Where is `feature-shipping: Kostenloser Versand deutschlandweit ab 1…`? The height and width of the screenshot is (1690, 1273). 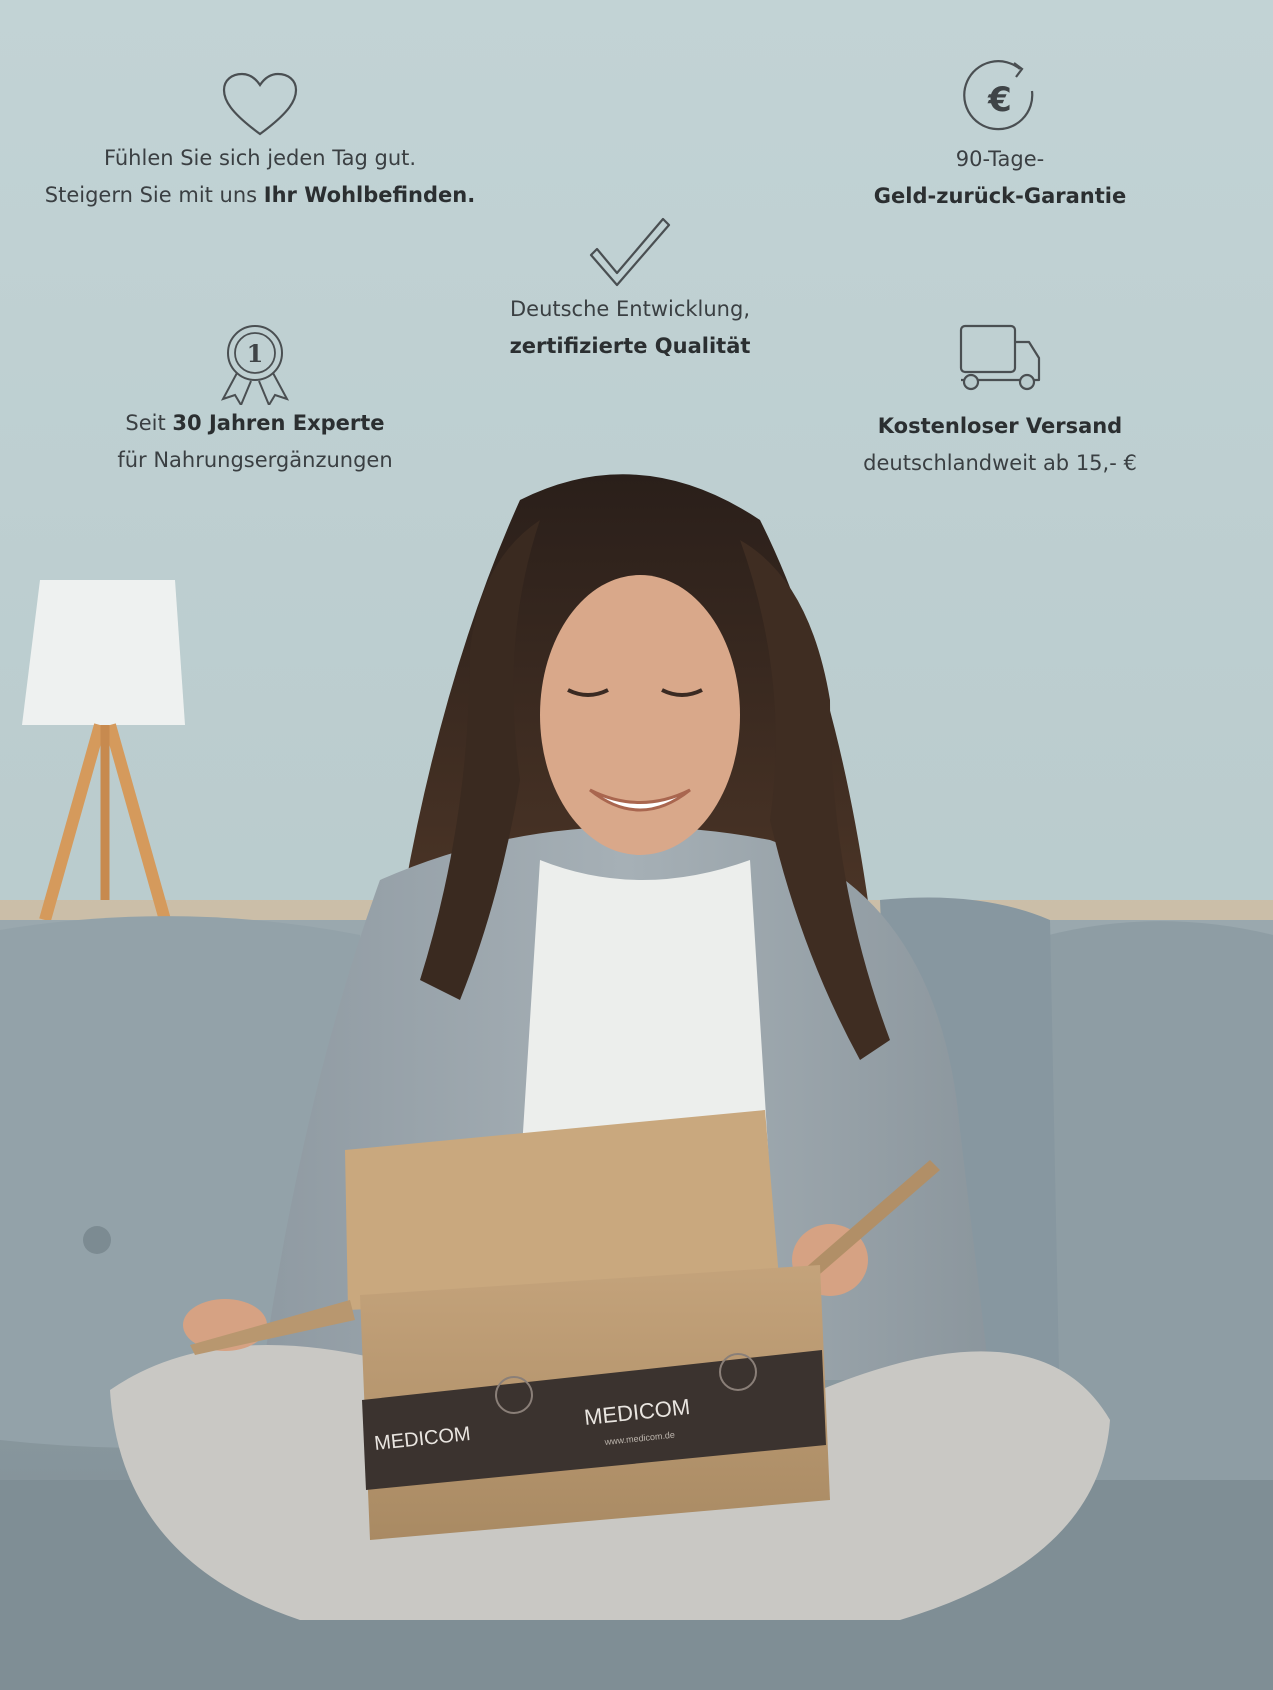
feature-shipping: Kostenloser Versand deutschlandweit ab 1… is located at coordinates (1000, 402).